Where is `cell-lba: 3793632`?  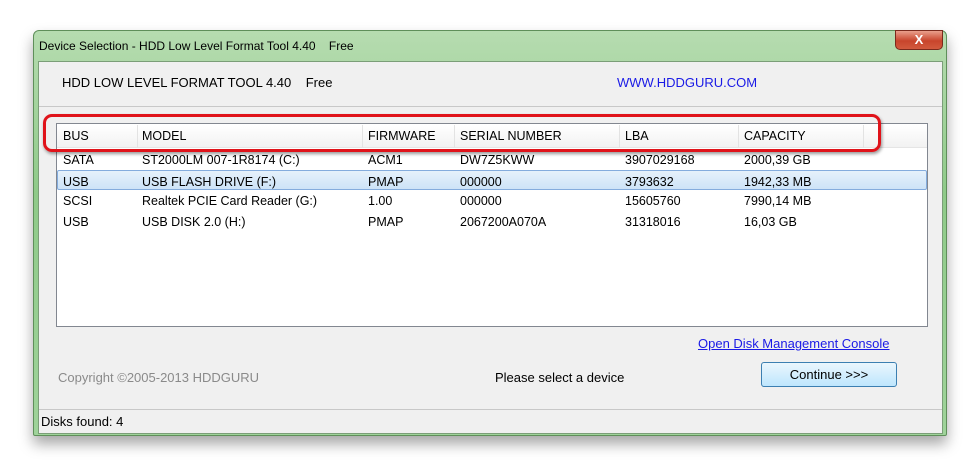
cell-lba: 3793632 is located at coordinates (649, 181).